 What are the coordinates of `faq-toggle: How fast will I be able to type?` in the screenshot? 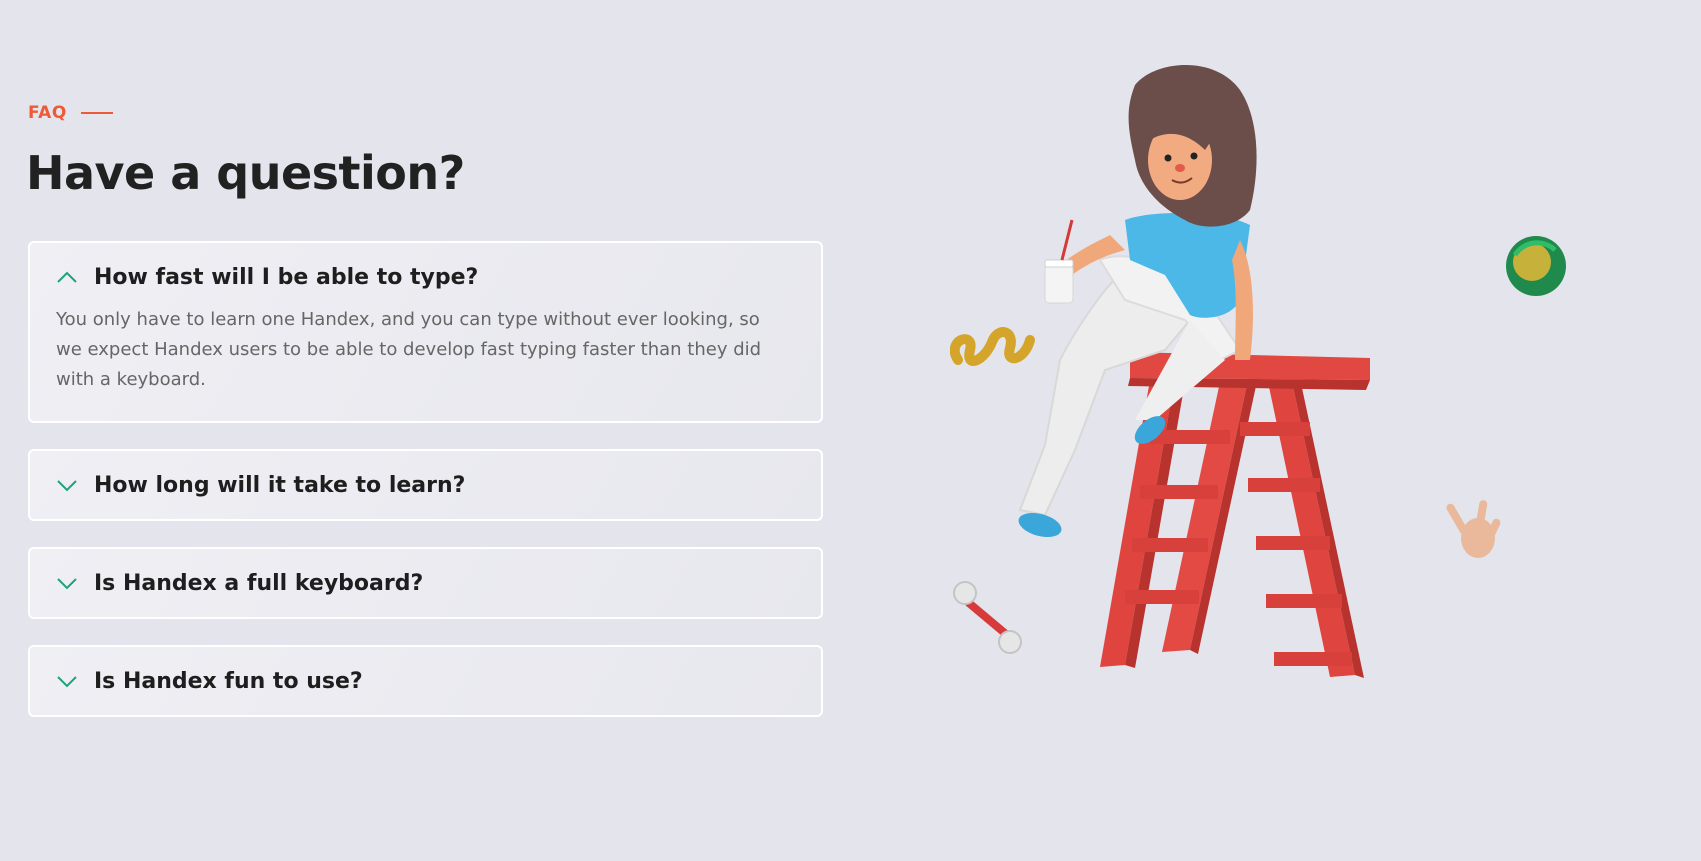 It's located at (425, 277).